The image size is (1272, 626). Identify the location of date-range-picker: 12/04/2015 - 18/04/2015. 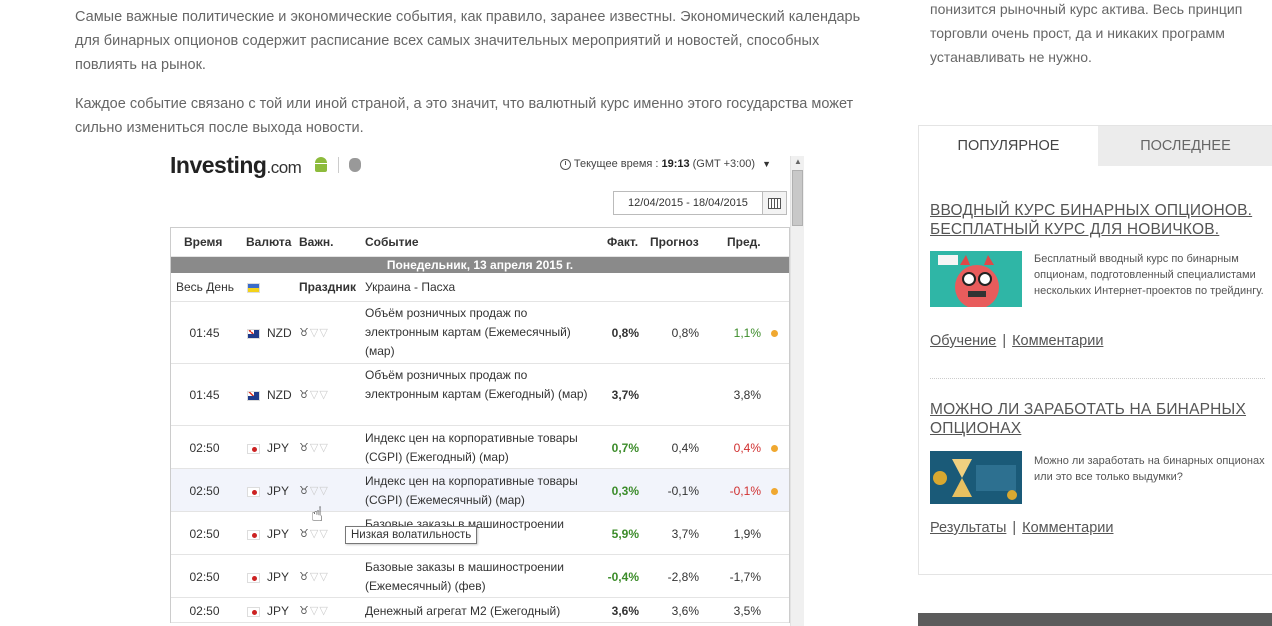
(700, 203).